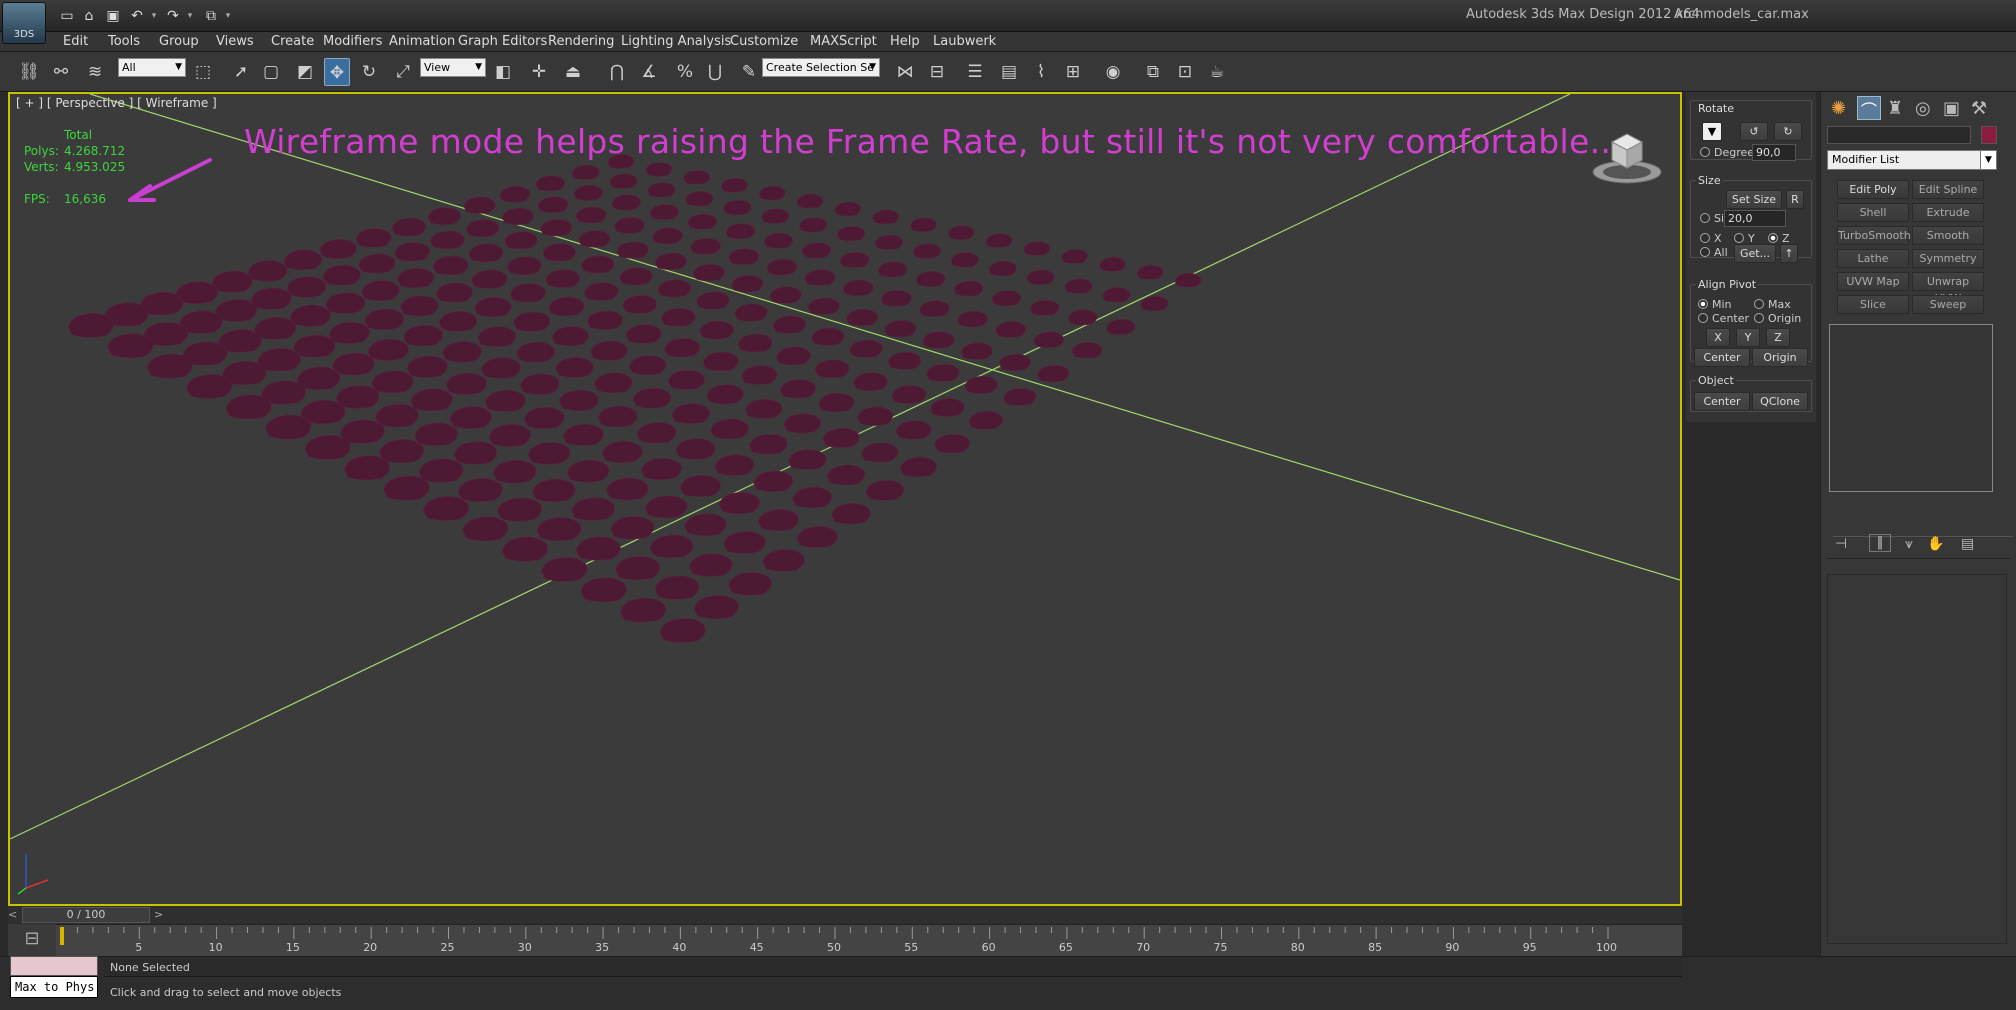 Image resolution: width=2016 pixels, height=1010 pixels. What do you see at coordinates (173, 16) in the screenshot?
I see `redo-icon: ↷` at bounding box center [173, 16].